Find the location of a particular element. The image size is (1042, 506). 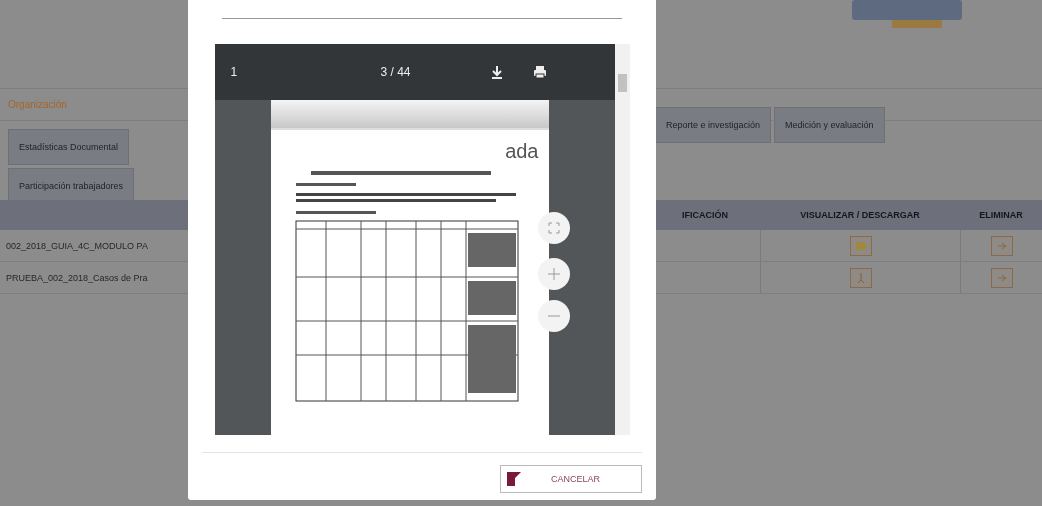

file-name: PRUEBA_002_2018_Casos de Pra is located at coordinates (77, 277).